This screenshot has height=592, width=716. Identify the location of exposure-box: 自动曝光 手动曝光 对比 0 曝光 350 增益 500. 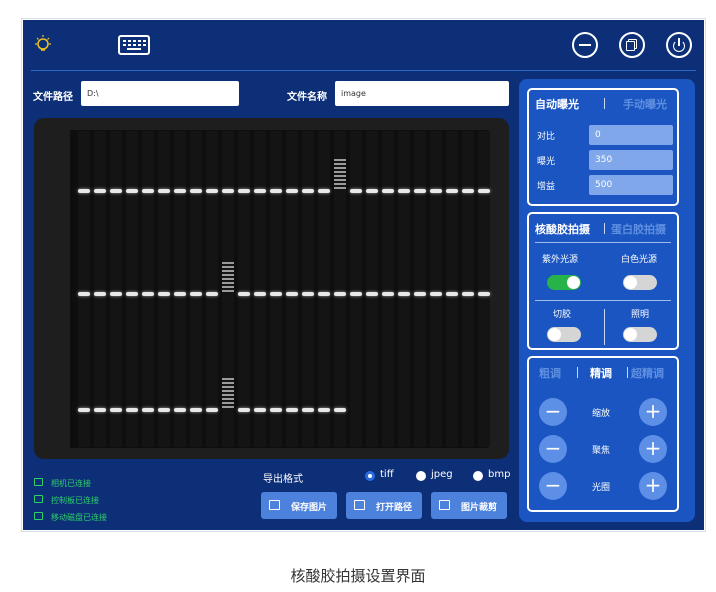
(603, 147).